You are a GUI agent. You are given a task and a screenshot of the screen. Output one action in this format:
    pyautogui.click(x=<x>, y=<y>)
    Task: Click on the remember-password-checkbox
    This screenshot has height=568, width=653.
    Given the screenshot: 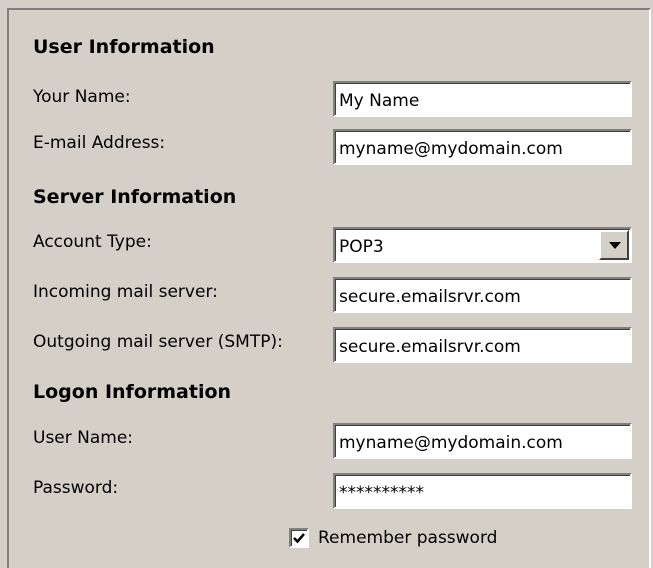 What is the action you would take?
    pyautogui.click(x=299, y=538)
    